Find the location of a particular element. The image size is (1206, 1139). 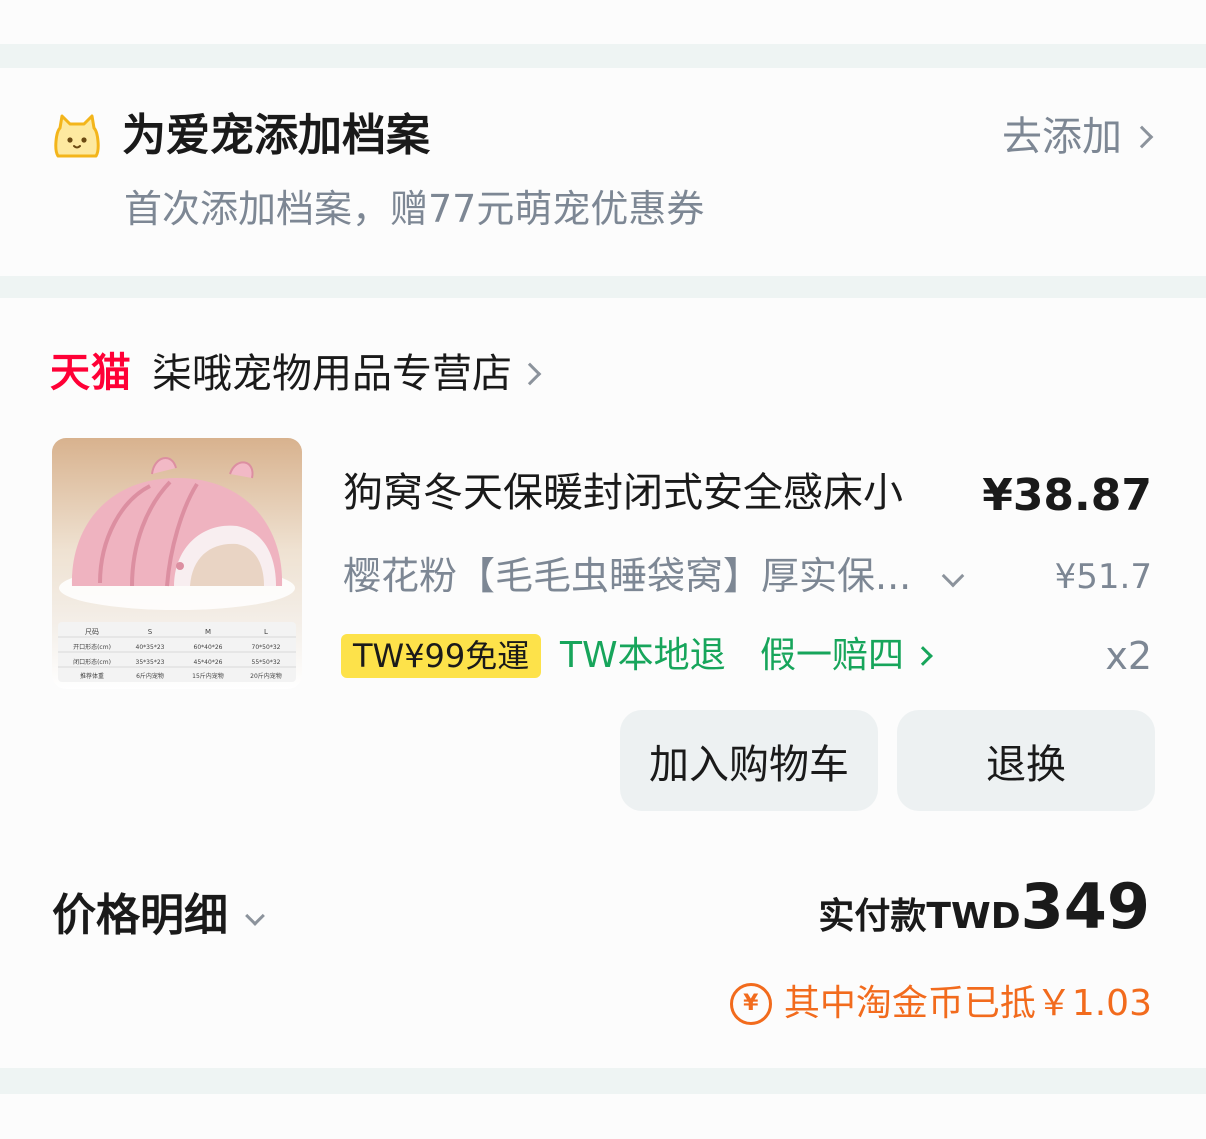

local-return-label: TW本地退 is located at coordinates (643, 655).